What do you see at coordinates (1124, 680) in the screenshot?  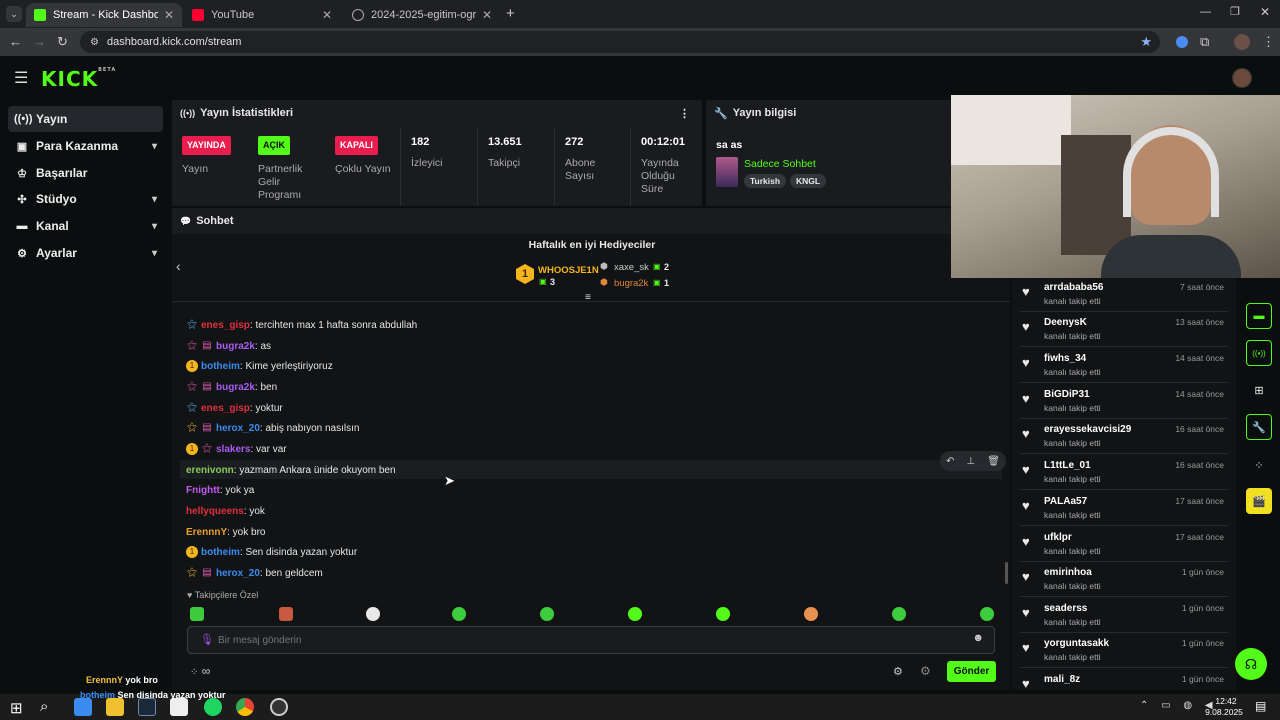 I see `follower-row: ♥ mali_8z 1 gün önce` at bounding box center [1124, 680].